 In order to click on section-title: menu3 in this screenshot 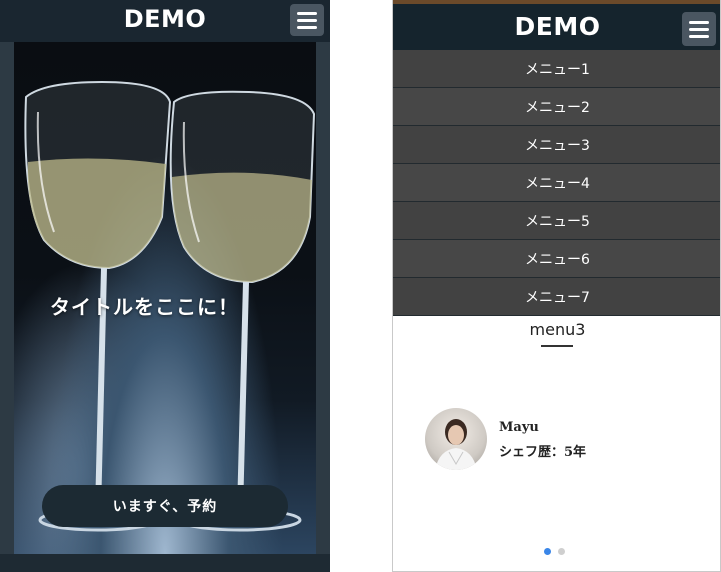, I will do `click(557, 329)`.